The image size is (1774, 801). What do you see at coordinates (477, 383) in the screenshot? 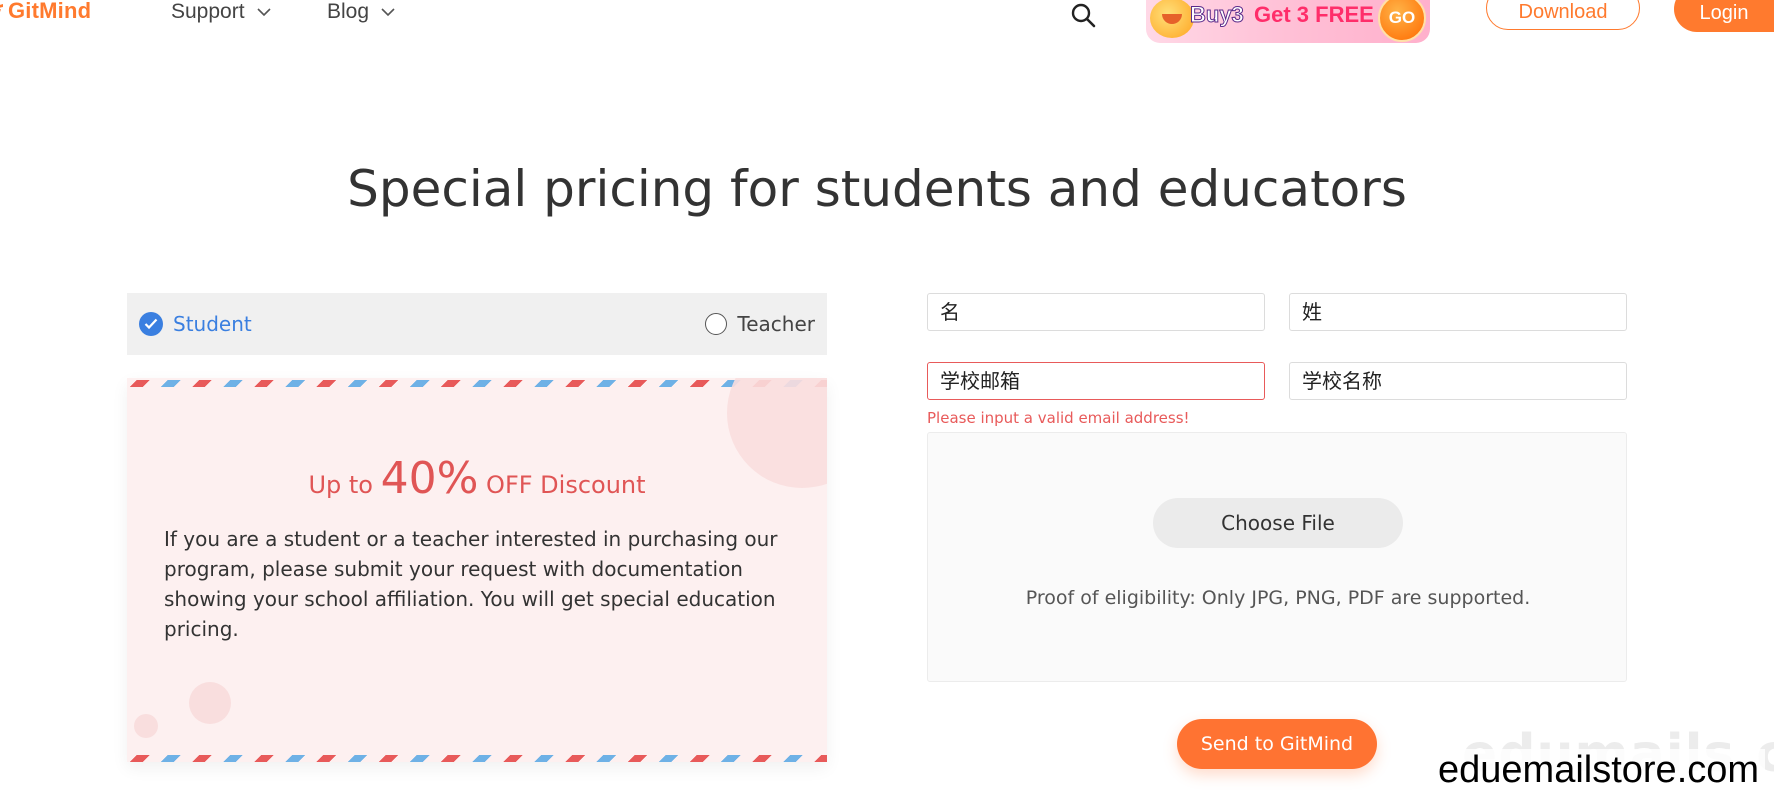
I see `airmail-stripe-top` at bounding box center [477, 383].